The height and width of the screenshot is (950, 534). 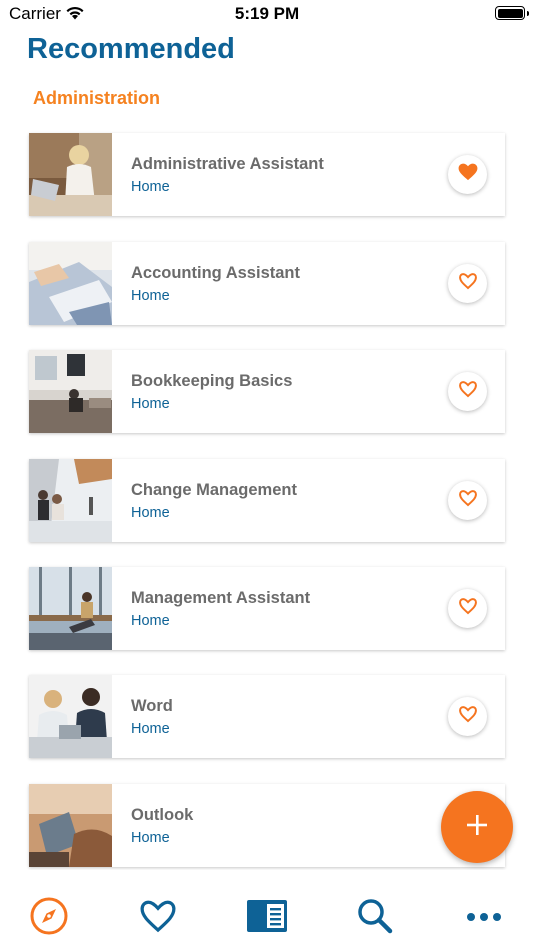 I want to click on heart-icon, so click(x=158, y=918).